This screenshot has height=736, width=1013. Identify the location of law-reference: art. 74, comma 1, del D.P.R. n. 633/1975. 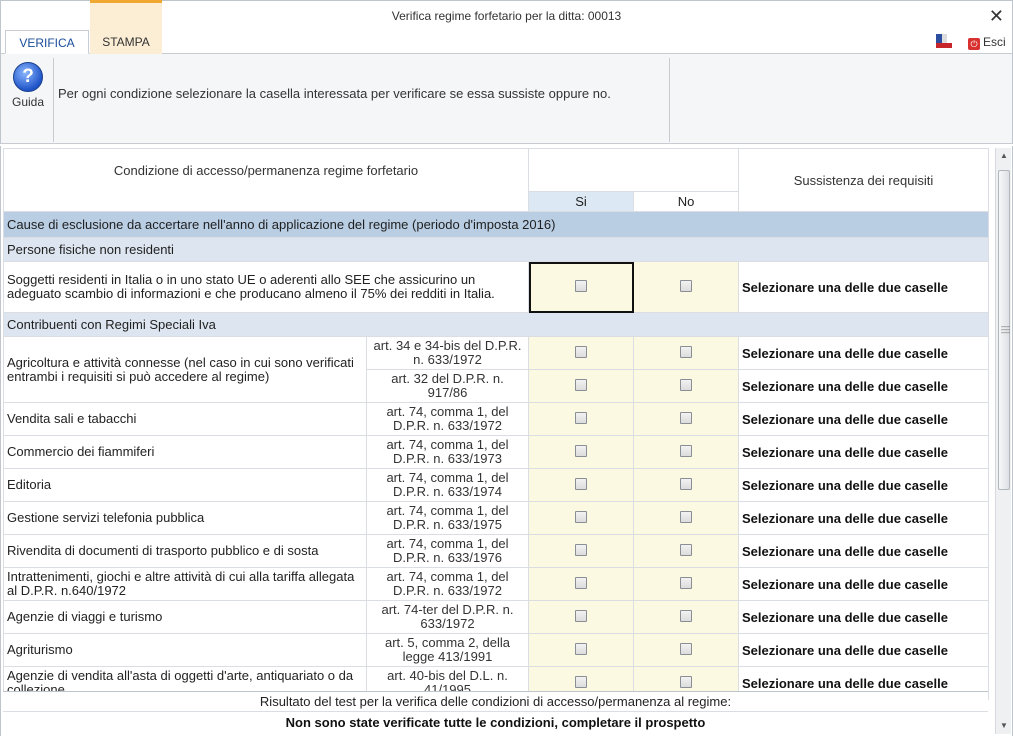
(447, 518).